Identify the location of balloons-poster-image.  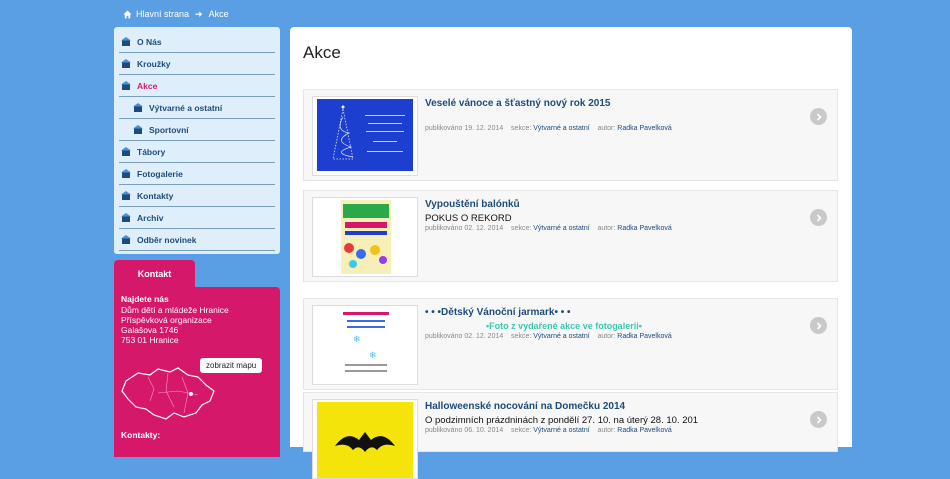
(366, 237).